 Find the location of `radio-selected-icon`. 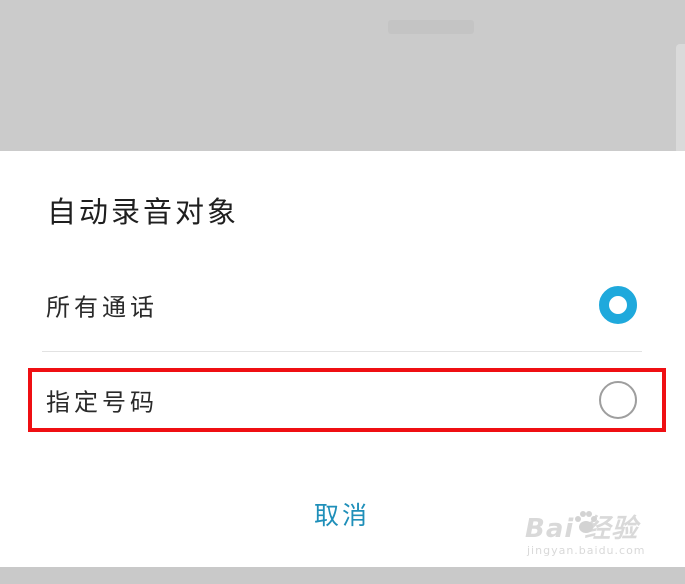

radio-selected-icon is located at coordinates (618, 305).